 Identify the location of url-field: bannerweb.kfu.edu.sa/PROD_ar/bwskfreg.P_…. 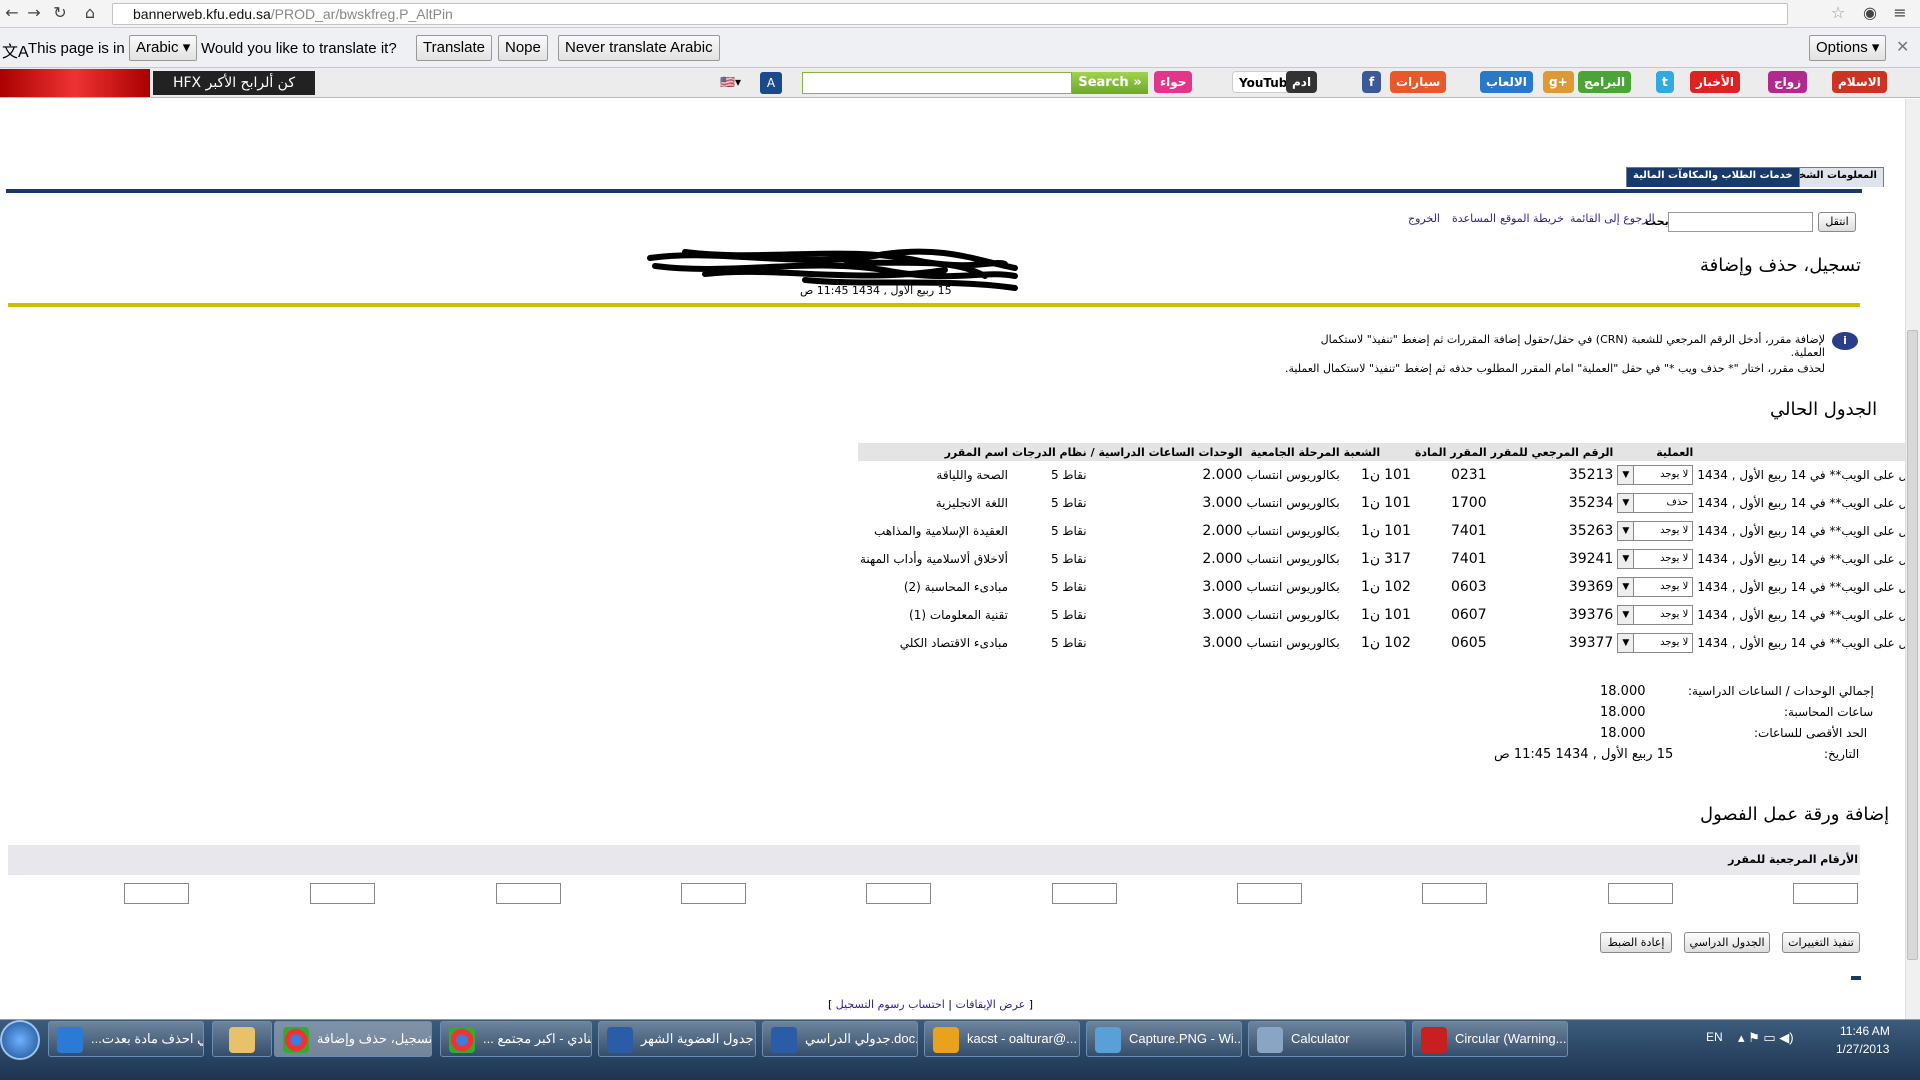
(950, 14).